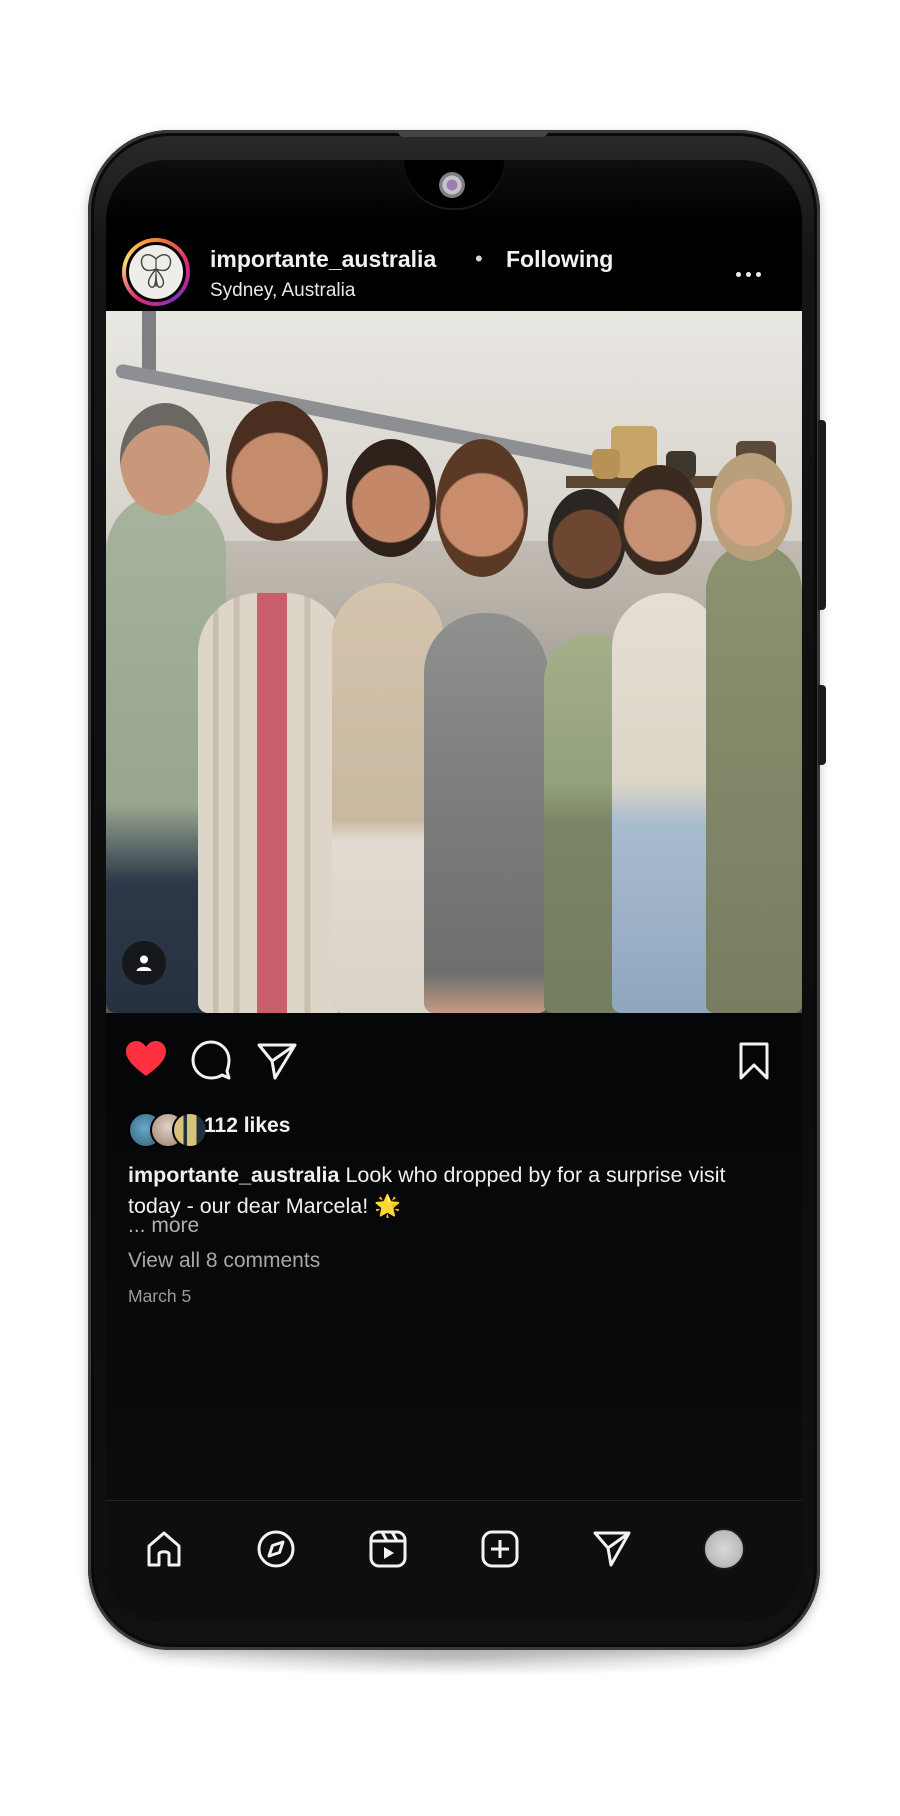 This screenshot has width=900, height=1816. Describe the element at coordinates (146, 1061) in the screenshot. I see `heart-icon` at that location.